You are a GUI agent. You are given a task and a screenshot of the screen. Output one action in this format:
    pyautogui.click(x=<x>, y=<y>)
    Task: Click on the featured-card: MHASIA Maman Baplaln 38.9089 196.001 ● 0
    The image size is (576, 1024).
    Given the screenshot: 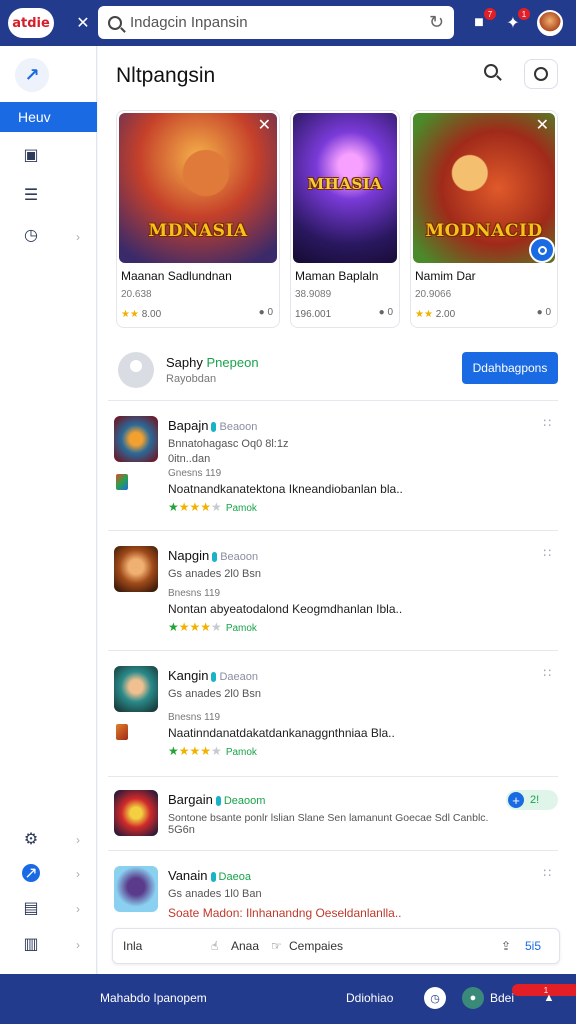 What is the action you would take?
    pyautogui.click(x=345, y=219)
    